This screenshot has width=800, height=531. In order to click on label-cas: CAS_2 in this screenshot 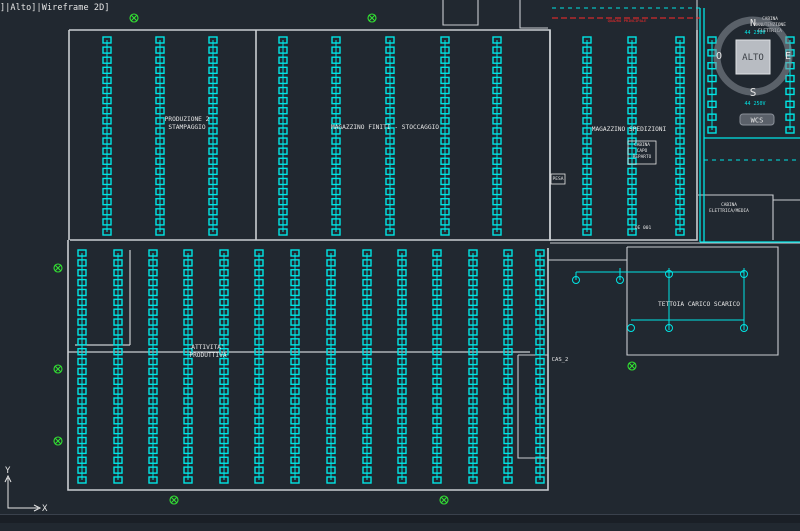, I will do `click(560, 360)`.